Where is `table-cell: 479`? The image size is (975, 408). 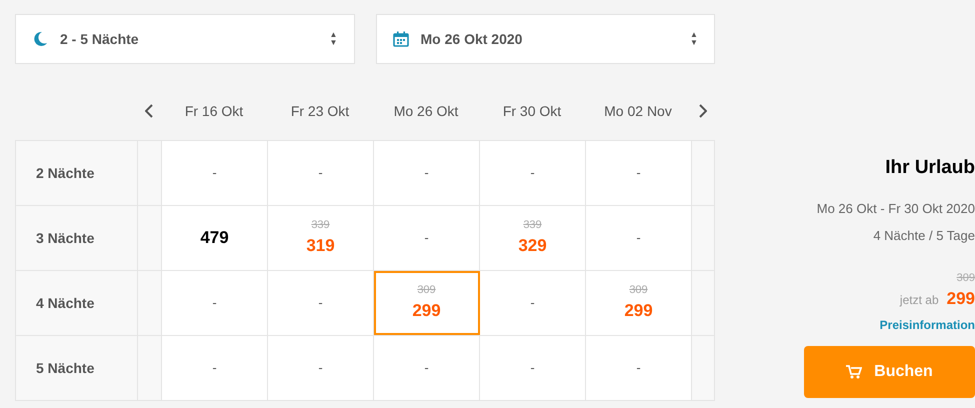 table-cell: 479 is located at coordinates (215, 238).